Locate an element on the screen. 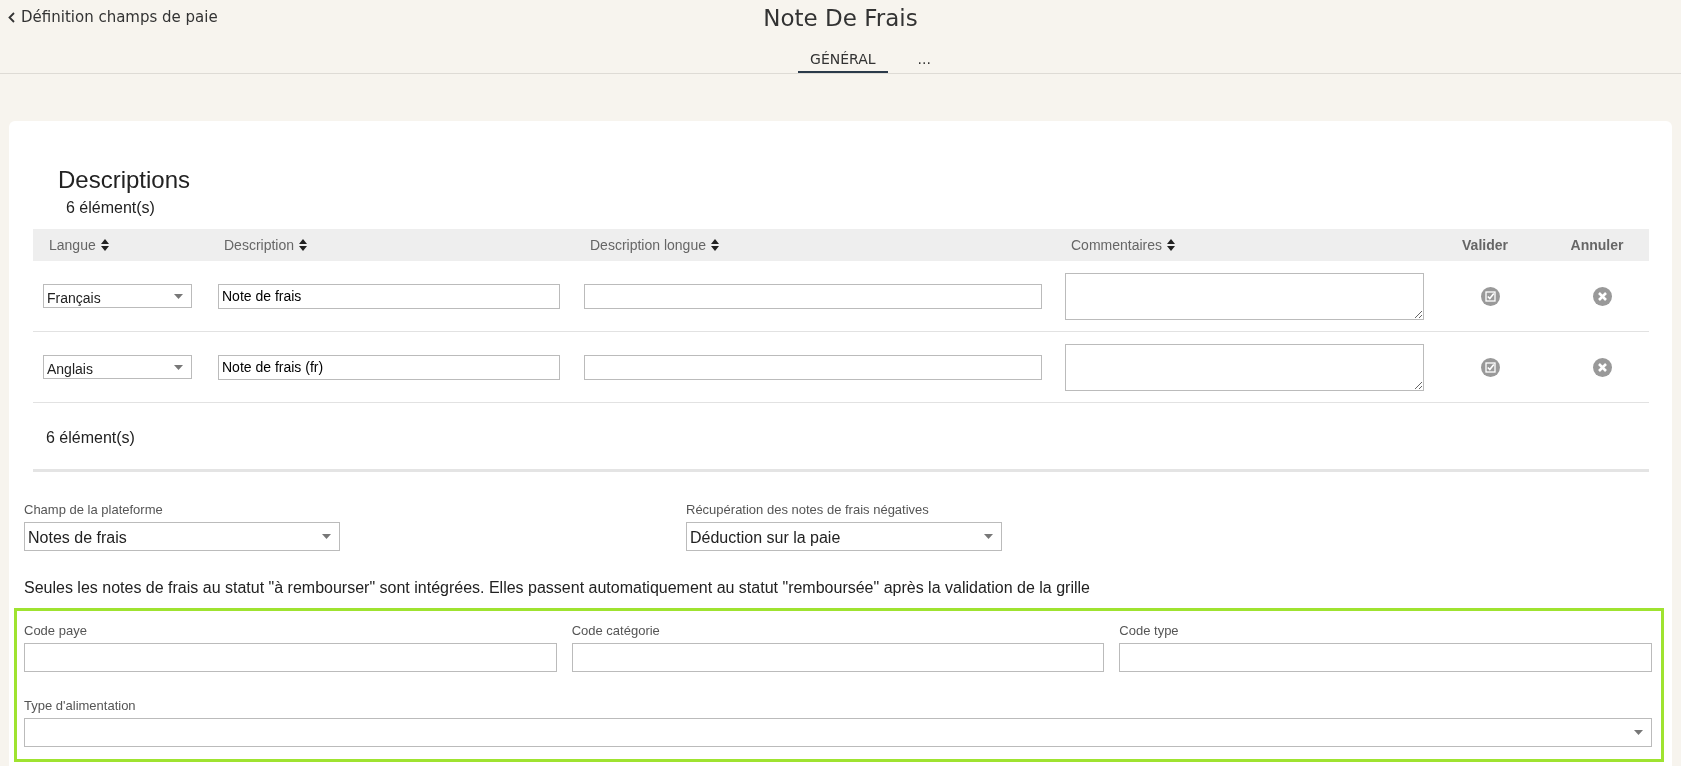 This screenshot has height=766, width=1681. field-label: Type d'alimentation is located at coordinates (80, 705).